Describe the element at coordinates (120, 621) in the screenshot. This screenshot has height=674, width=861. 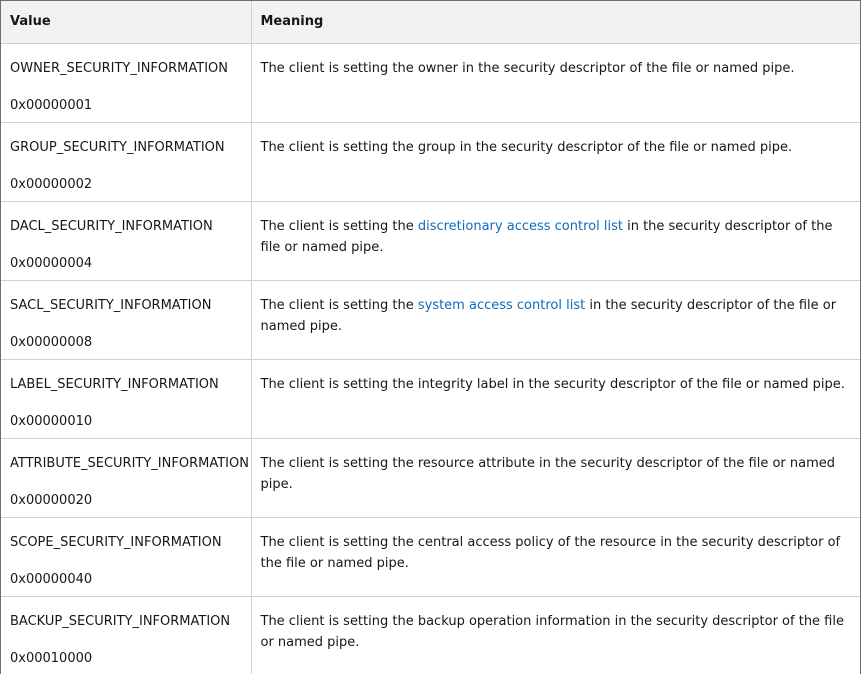
I see `constant-name: BACKUP_SECURITY_INFORMATION` at that location.